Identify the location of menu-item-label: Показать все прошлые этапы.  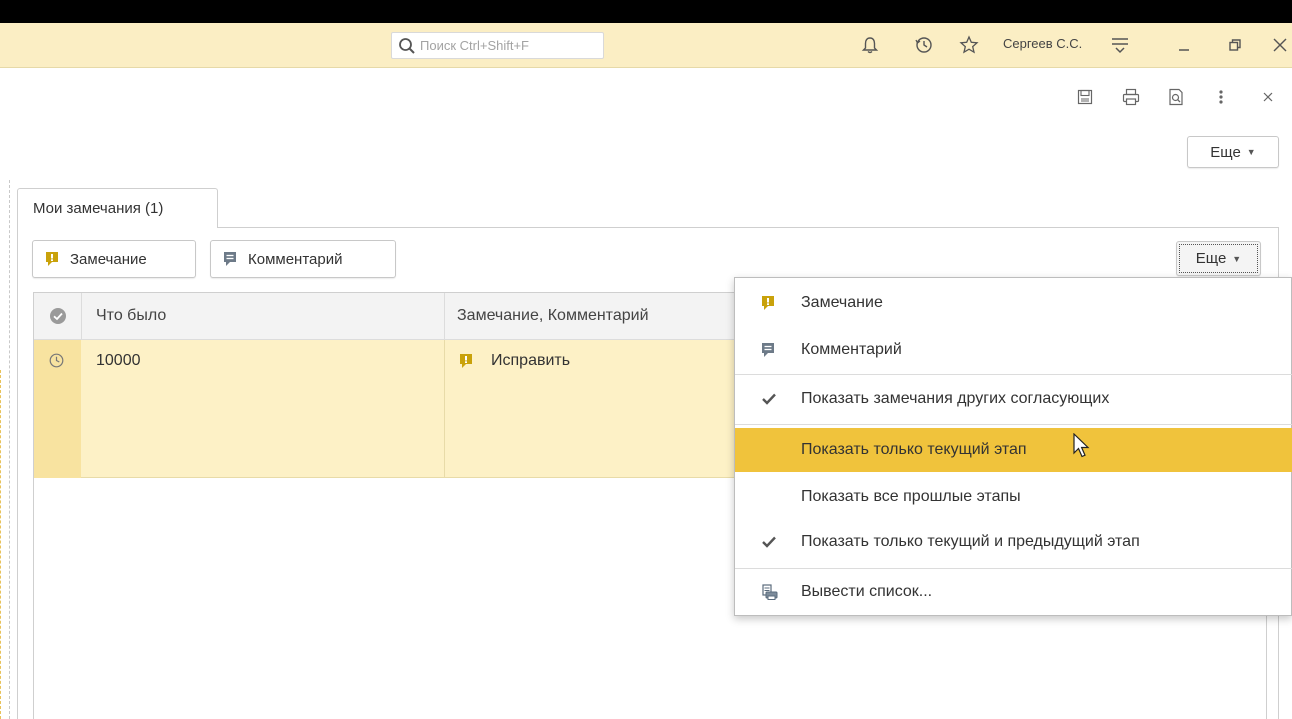
(911, 496).